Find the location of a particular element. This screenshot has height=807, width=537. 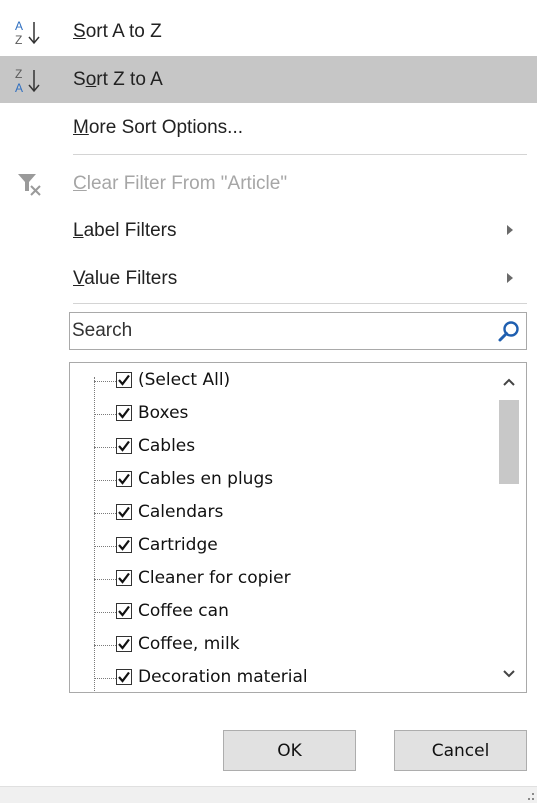

sort-a-to-z-label: Sort A to Z is located at coordinates (117, 31).